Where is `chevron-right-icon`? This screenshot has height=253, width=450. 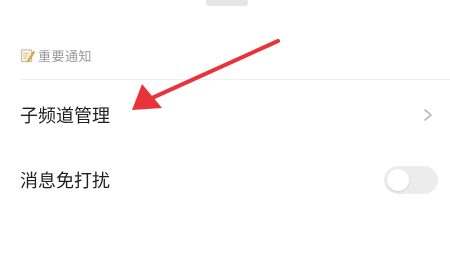 chevron-right-icon is located at coordinates (428, 115).